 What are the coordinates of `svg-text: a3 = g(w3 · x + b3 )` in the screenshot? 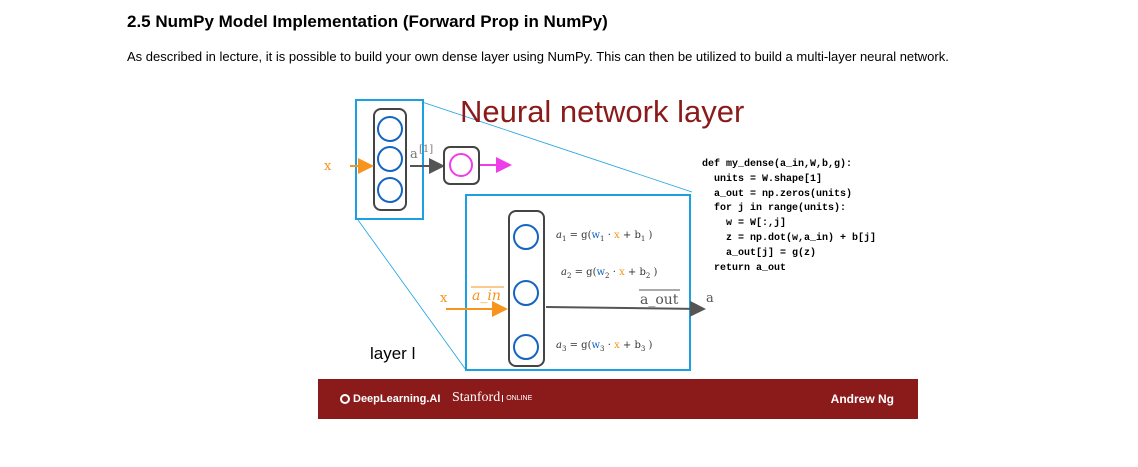 It's located at (604, 346).